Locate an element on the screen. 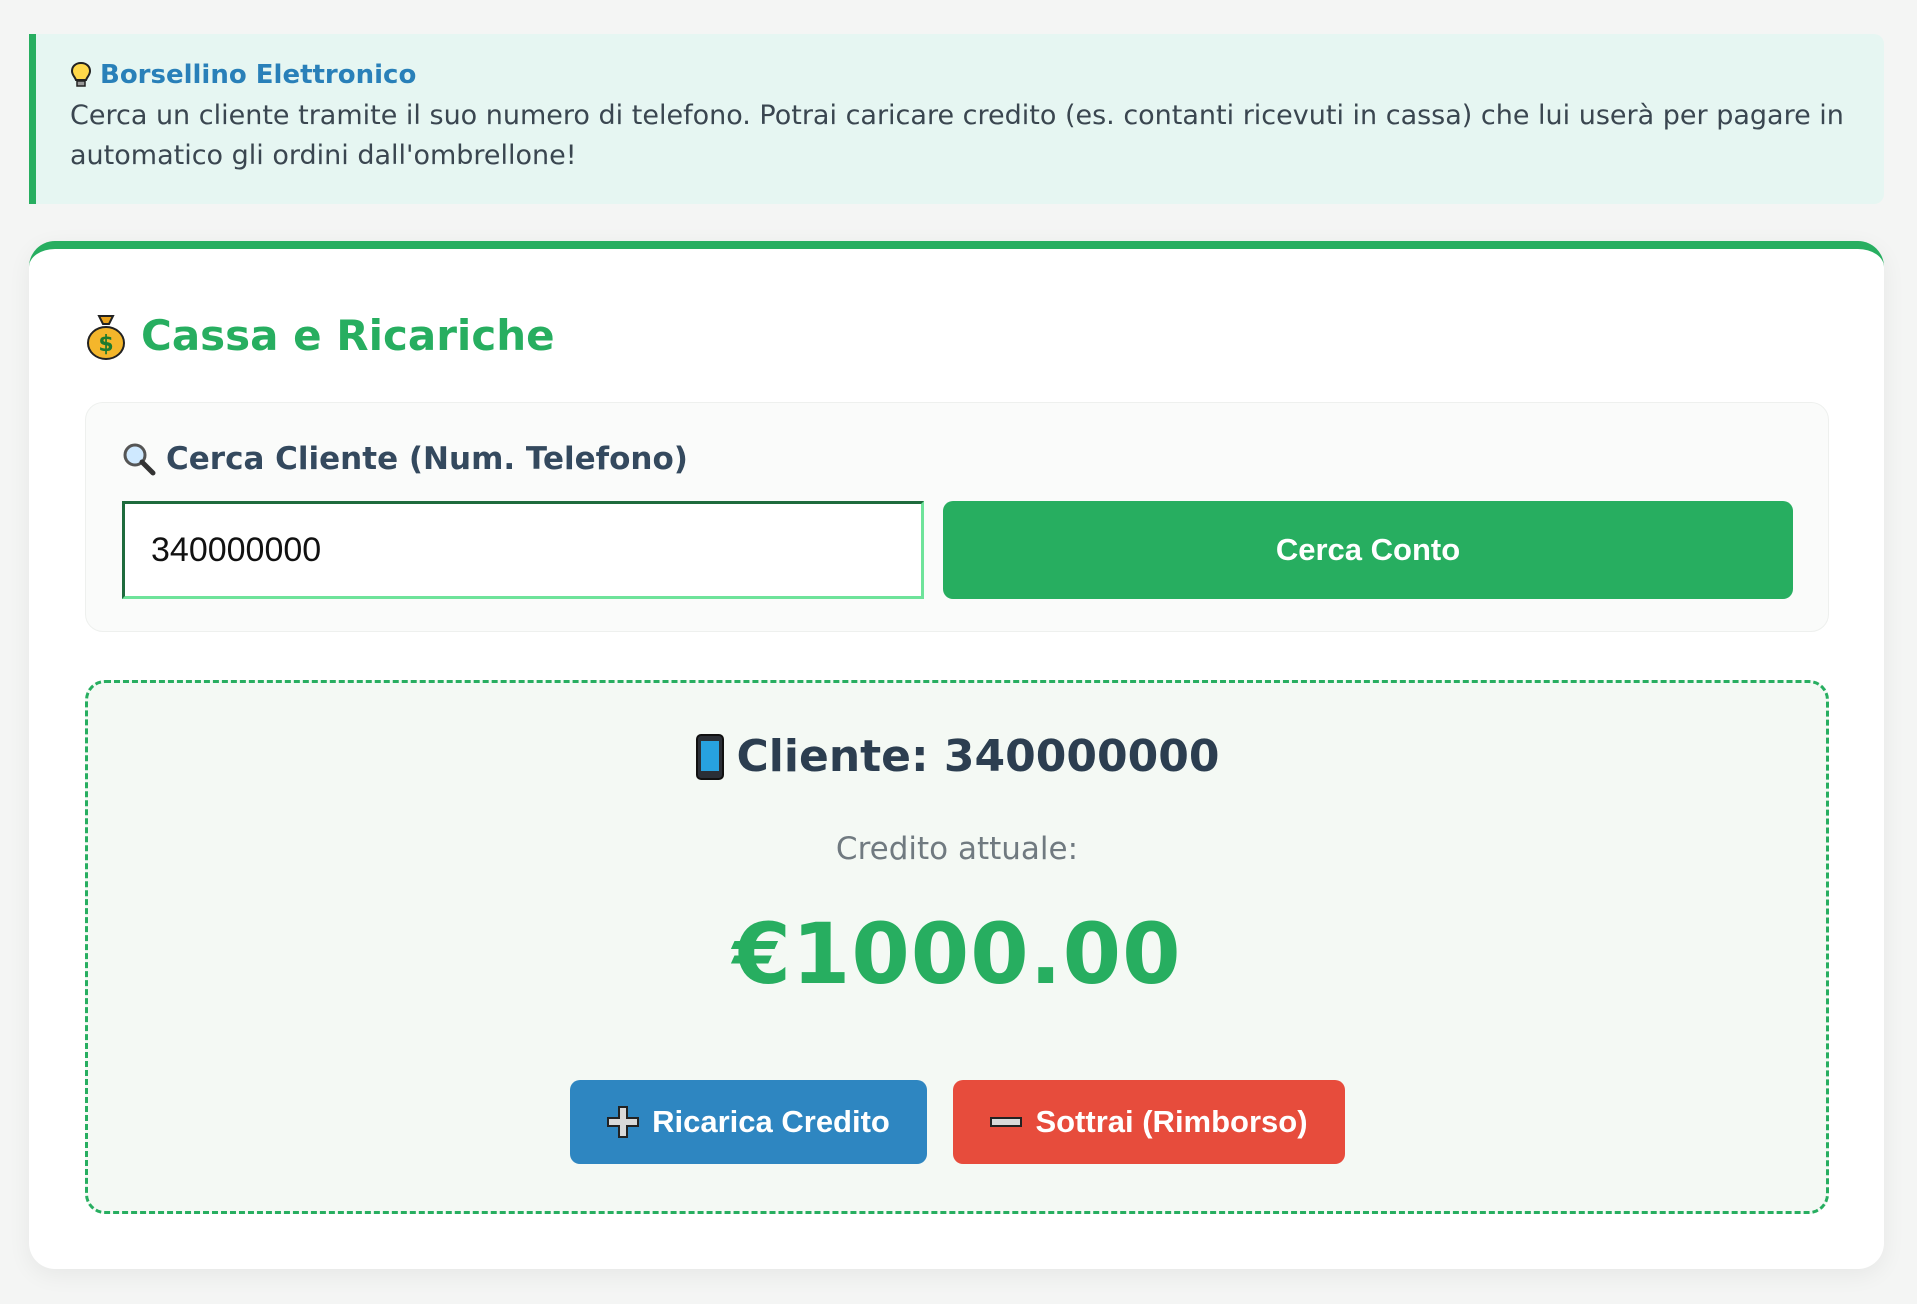 Image resolution: width=1917 pixels, height=1304 pixels. info-title-row: Borsellino Elettronico is located at coordinates (957, 75).